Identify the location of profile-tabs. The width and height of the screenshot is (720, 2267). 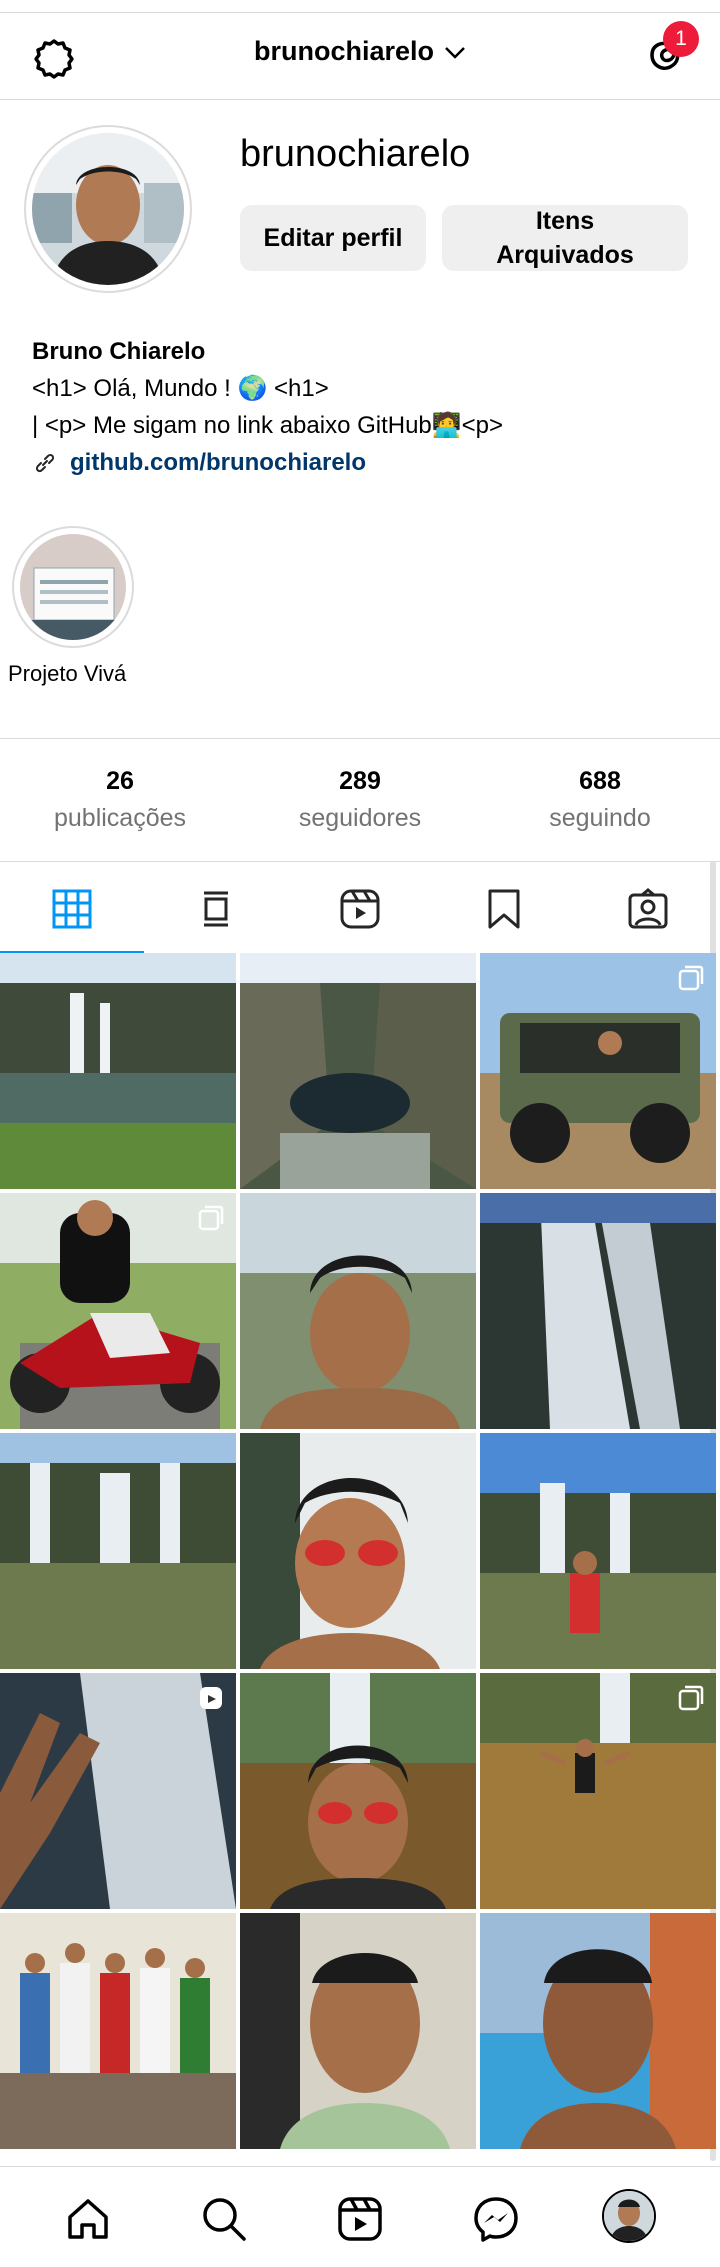
(360, 907).